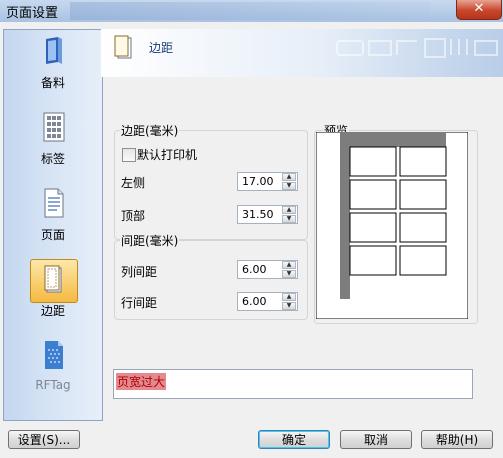 The height and width of the screenshot is (458, 503). What do you see at coordinates (376, 439) in the screenshot?
I see `cancel-button: 取消` at bounding box center [376, 439].